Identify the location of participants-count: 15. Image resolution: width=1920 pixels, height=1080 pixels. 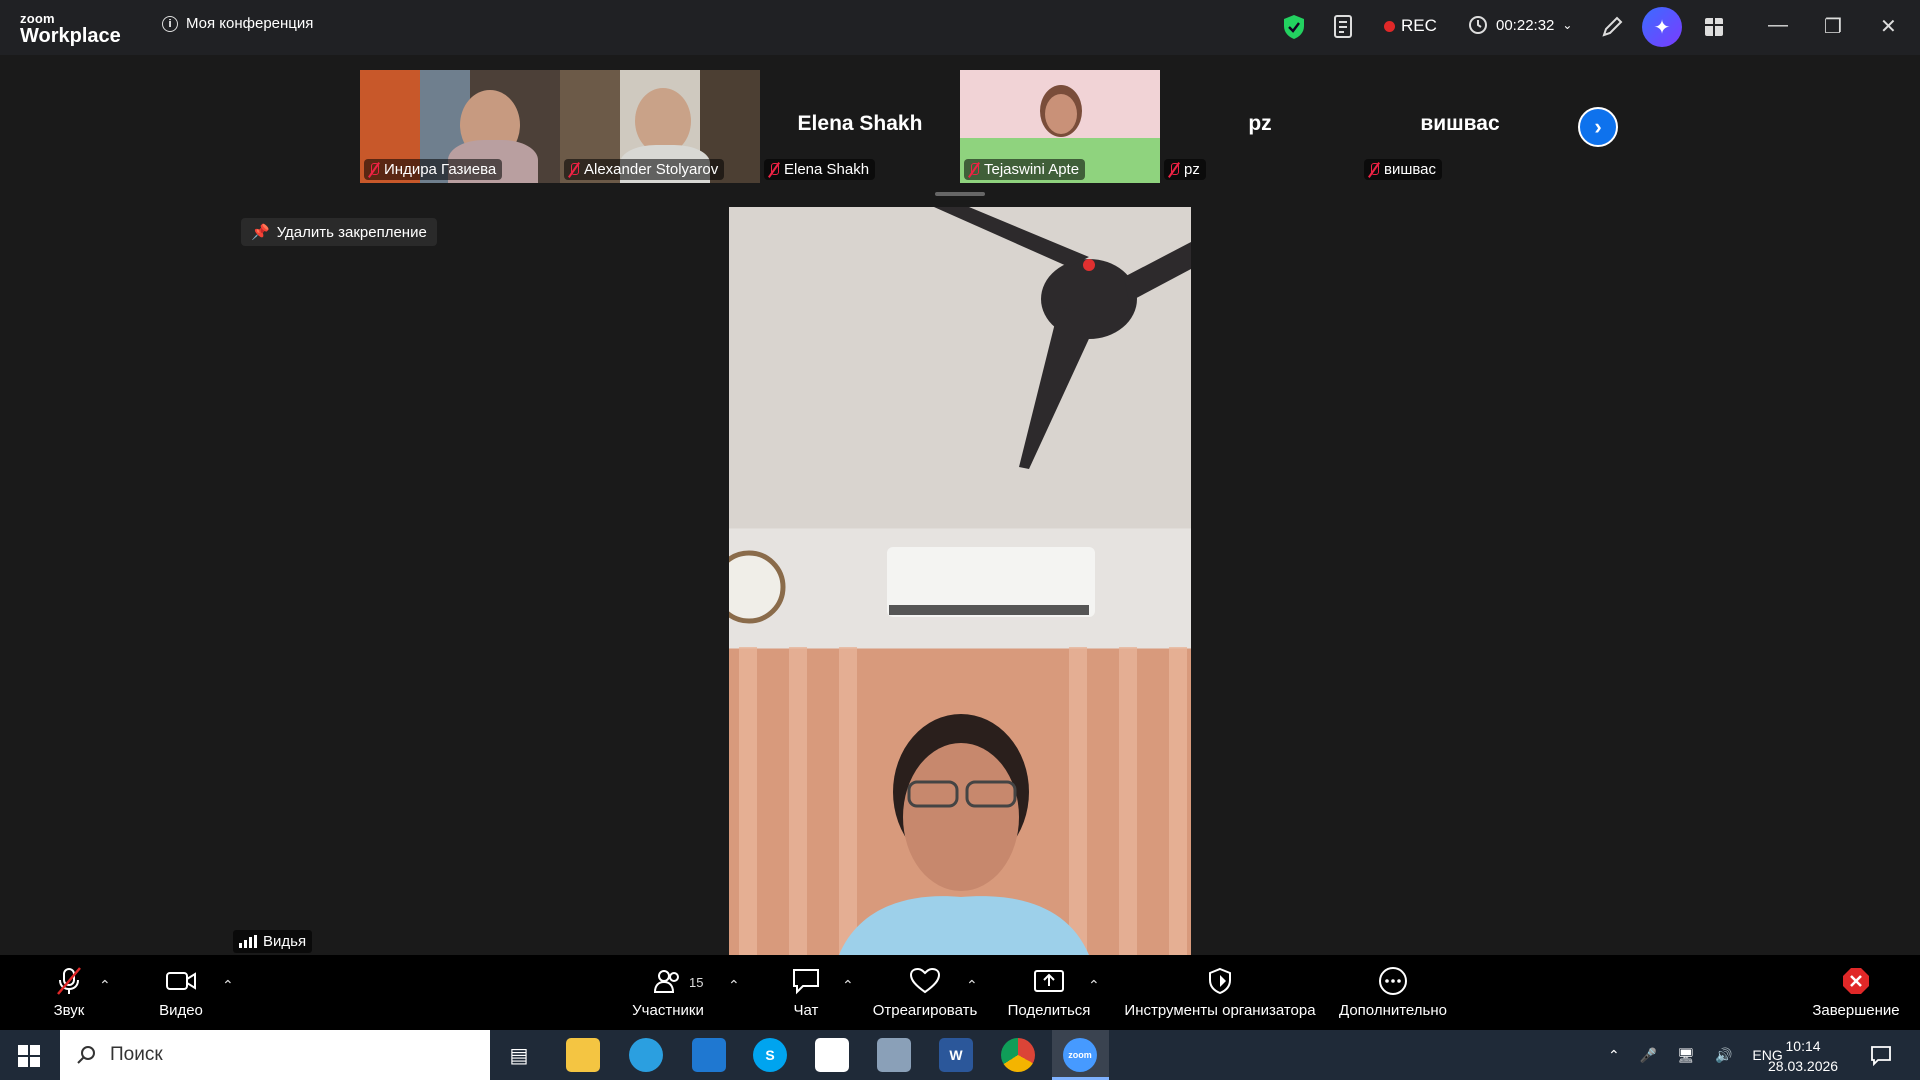
(696, 982).